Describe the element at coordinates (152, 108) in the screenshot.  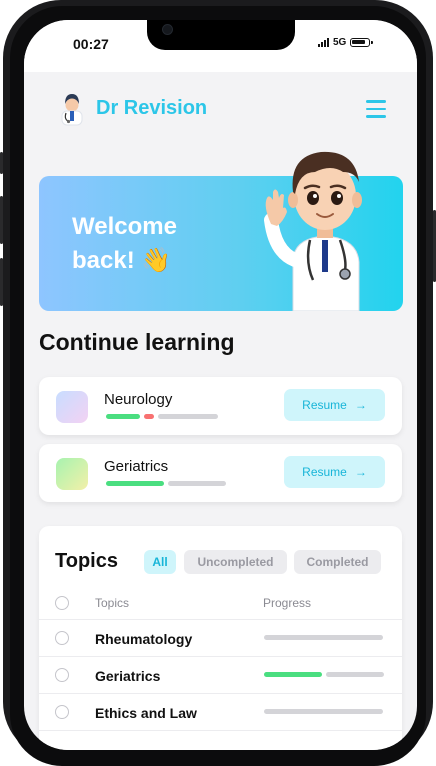
I see `app-title: Dr Revision` at that location.